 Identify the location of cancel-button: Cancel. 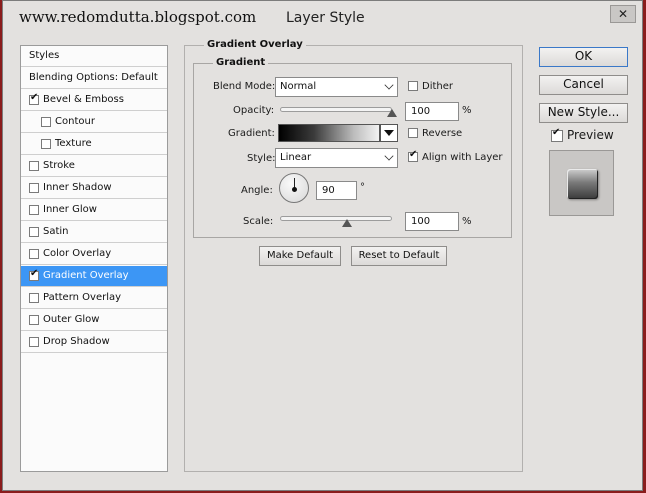
(583, 85).